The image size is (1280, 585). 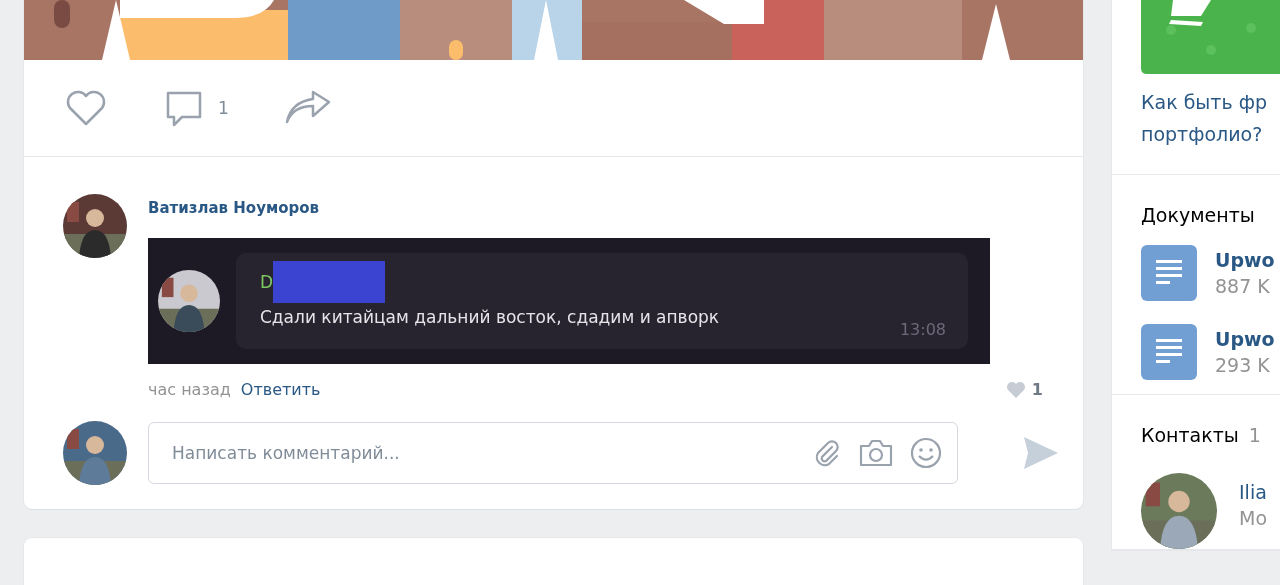 What do you see at coordinates (1253, 518) in the screenshot?
I see `contact-subtitle: Мо` at bounding box center [1253, 518].